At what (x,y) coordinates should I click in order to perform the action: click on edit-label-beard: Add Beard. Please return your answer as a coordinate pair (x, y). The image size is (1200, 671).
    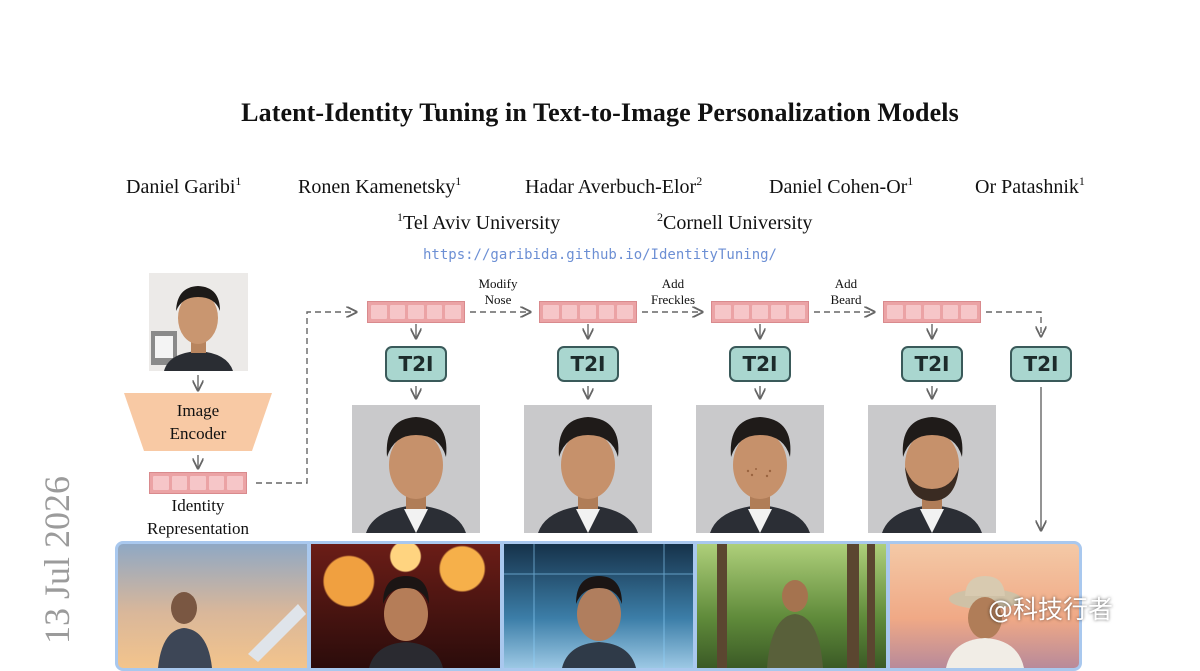
    Looking at the image, I should click on (846, 292).